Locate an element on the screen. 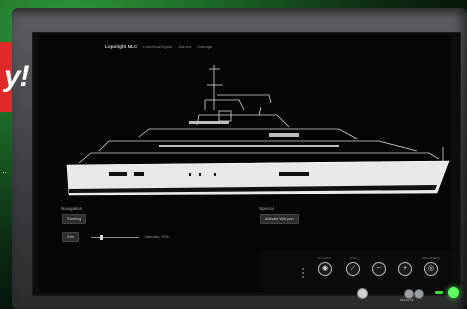 This screenshot has width=467, height=309. intensity-slider is located at coordinates (115, 237).